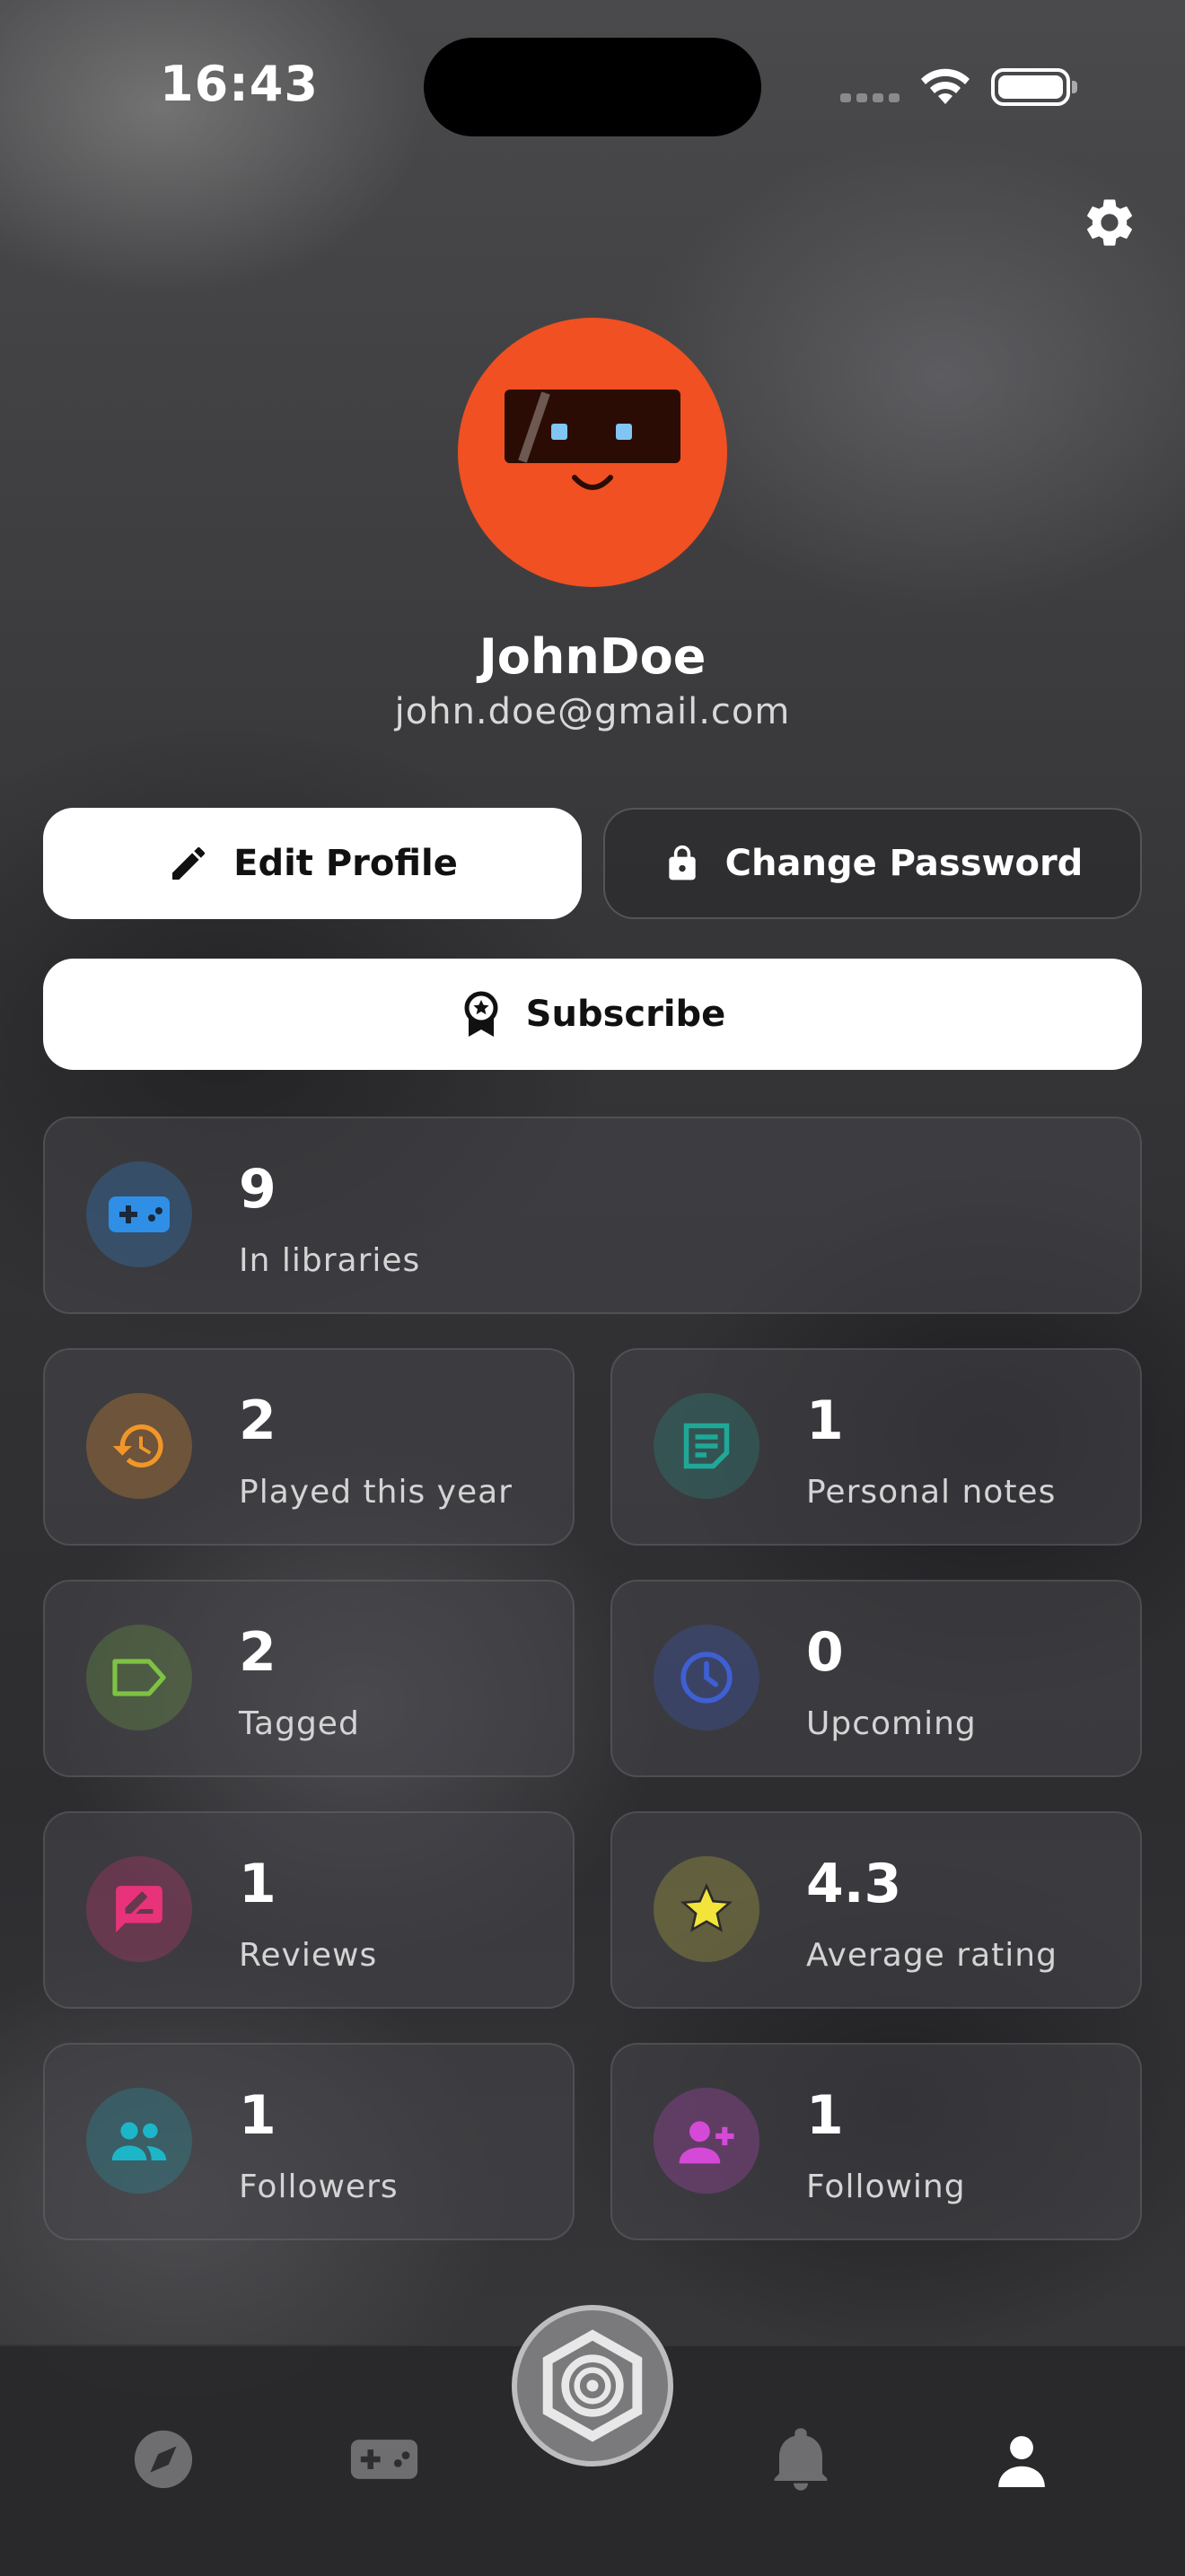  What do you see at coordinates (345, 863) in the screenshot?
I see `edit-profile-label: Edit Profile` at bounding box center [345, 863].